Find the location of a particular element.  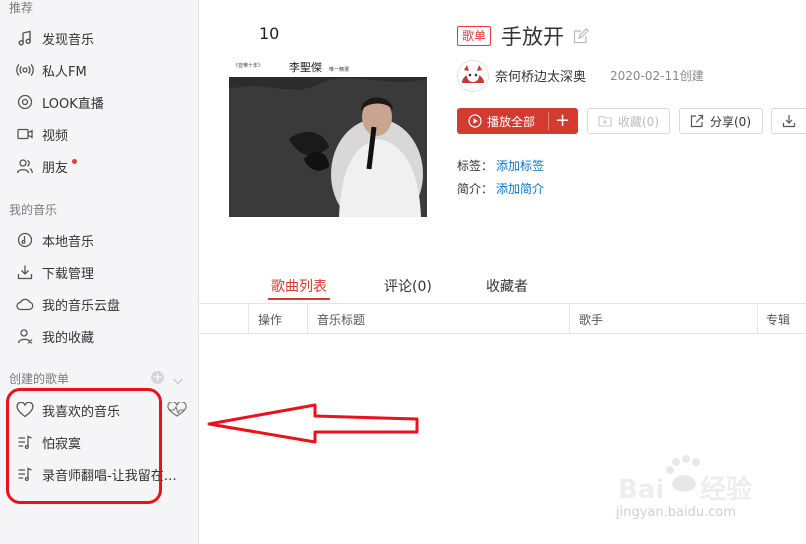

sidebar-item-look-live: LOOK直播 is located at coordinates (99, 102).